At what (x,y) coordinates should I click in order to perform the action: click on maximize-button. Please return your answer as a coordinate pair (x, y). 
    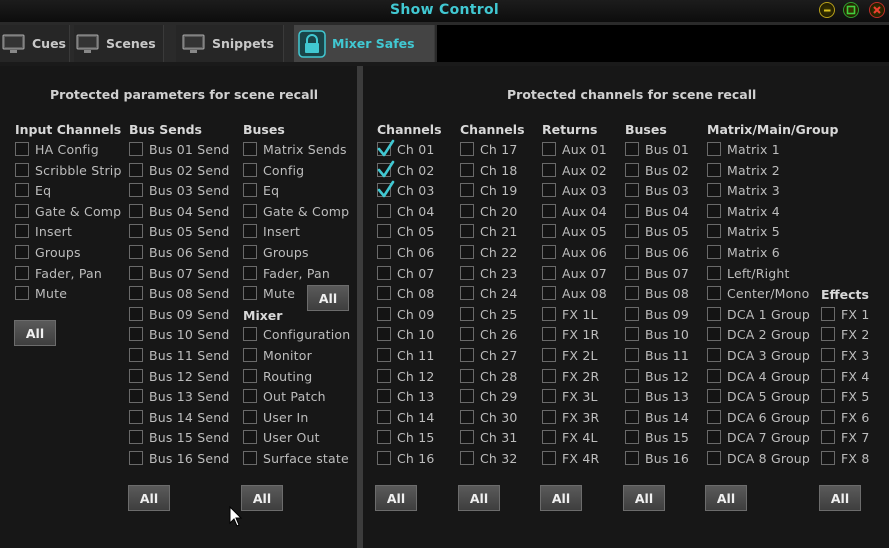
    Looking at the image, I should click on (851, 10).